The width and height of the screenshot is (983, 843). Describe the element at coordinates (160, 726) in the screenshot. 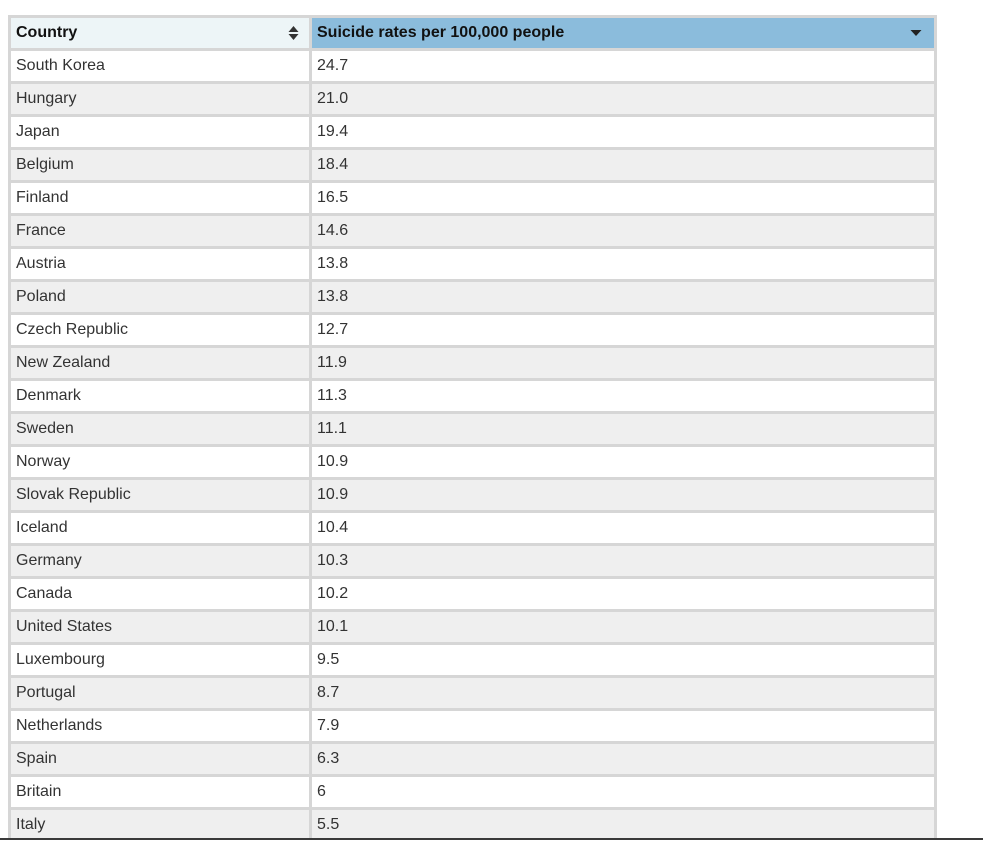

I see `cell-country: Netherlands` at that location.